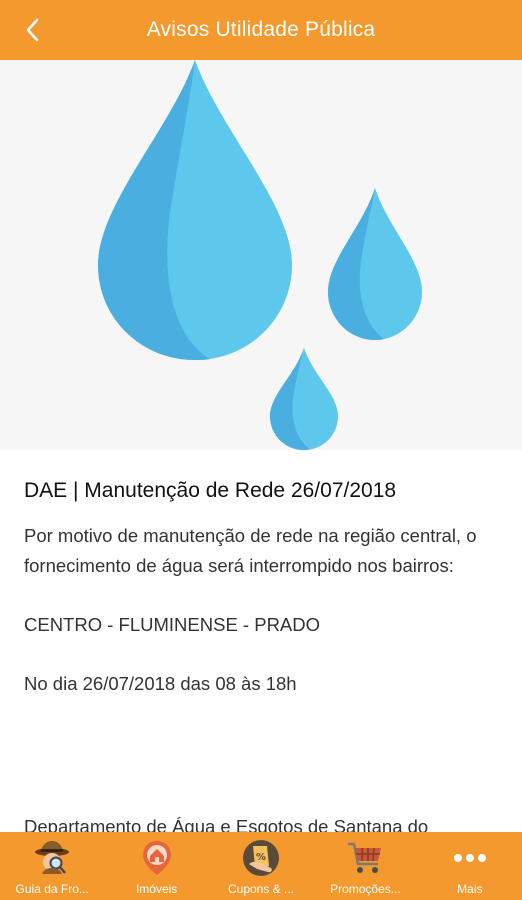 The height and width of the screenshot is (900, 522). Describe the element at coordinates (470, 889) in the screenshot. I see `tab-label-mais: Mais` at that location.